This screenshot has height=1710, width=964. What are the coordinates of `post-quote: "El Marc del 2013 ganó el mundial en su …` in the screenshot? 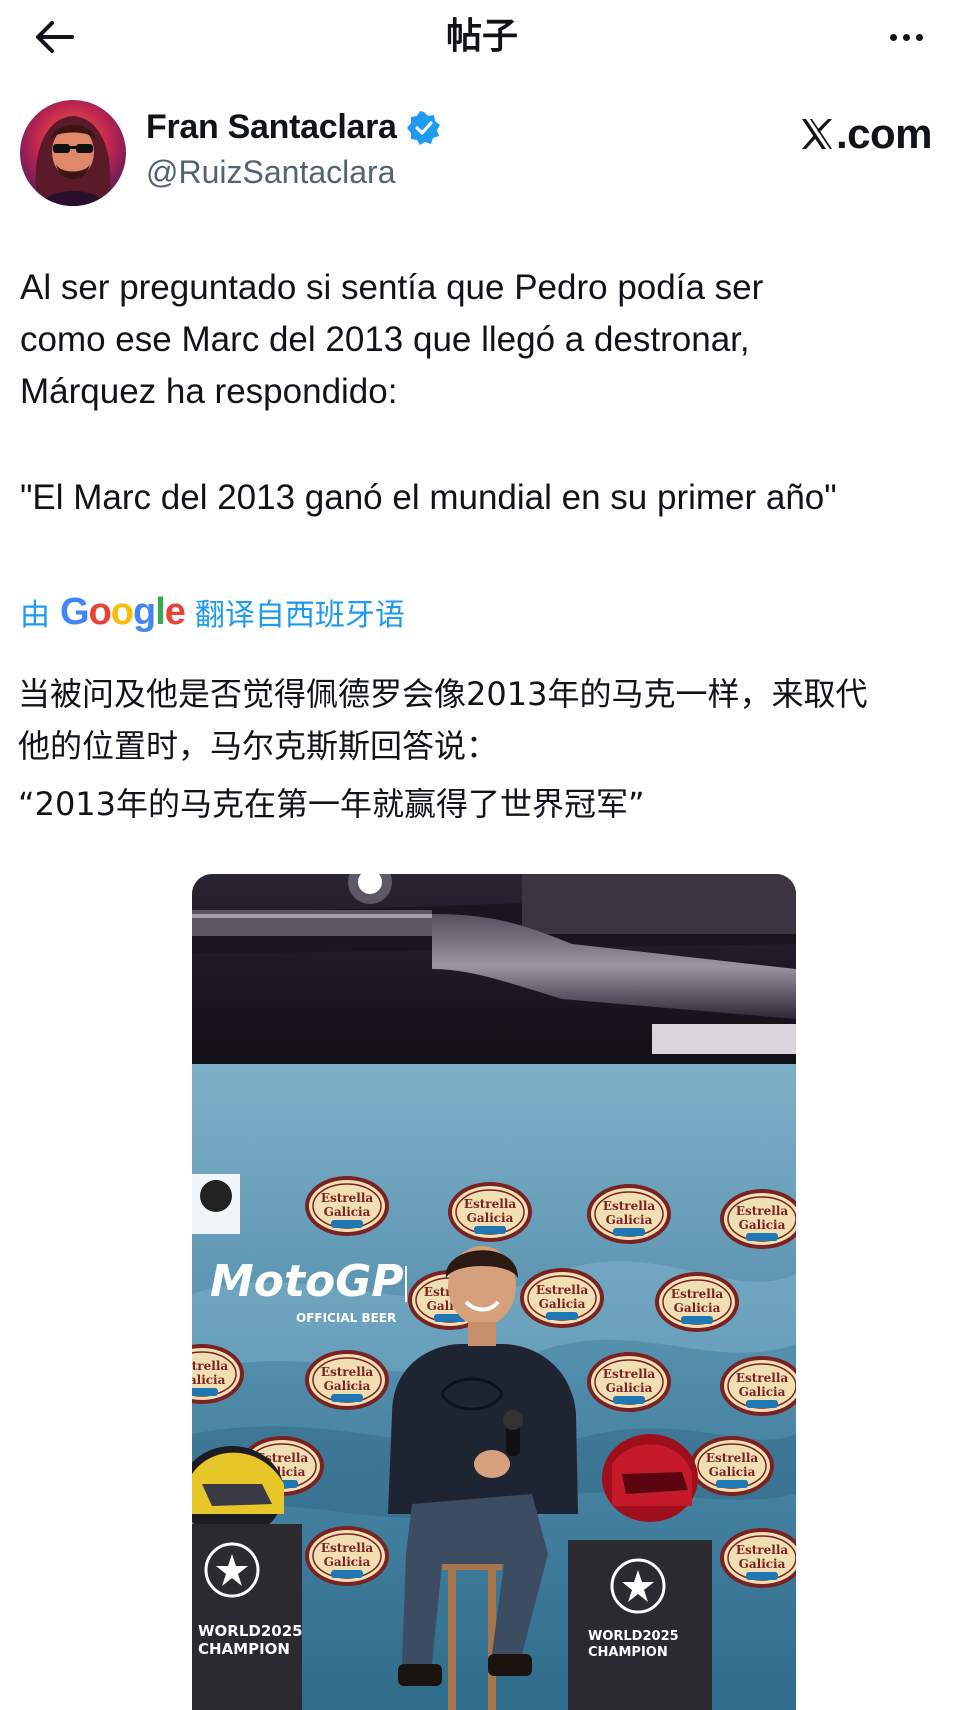 It's located at (428, 497).